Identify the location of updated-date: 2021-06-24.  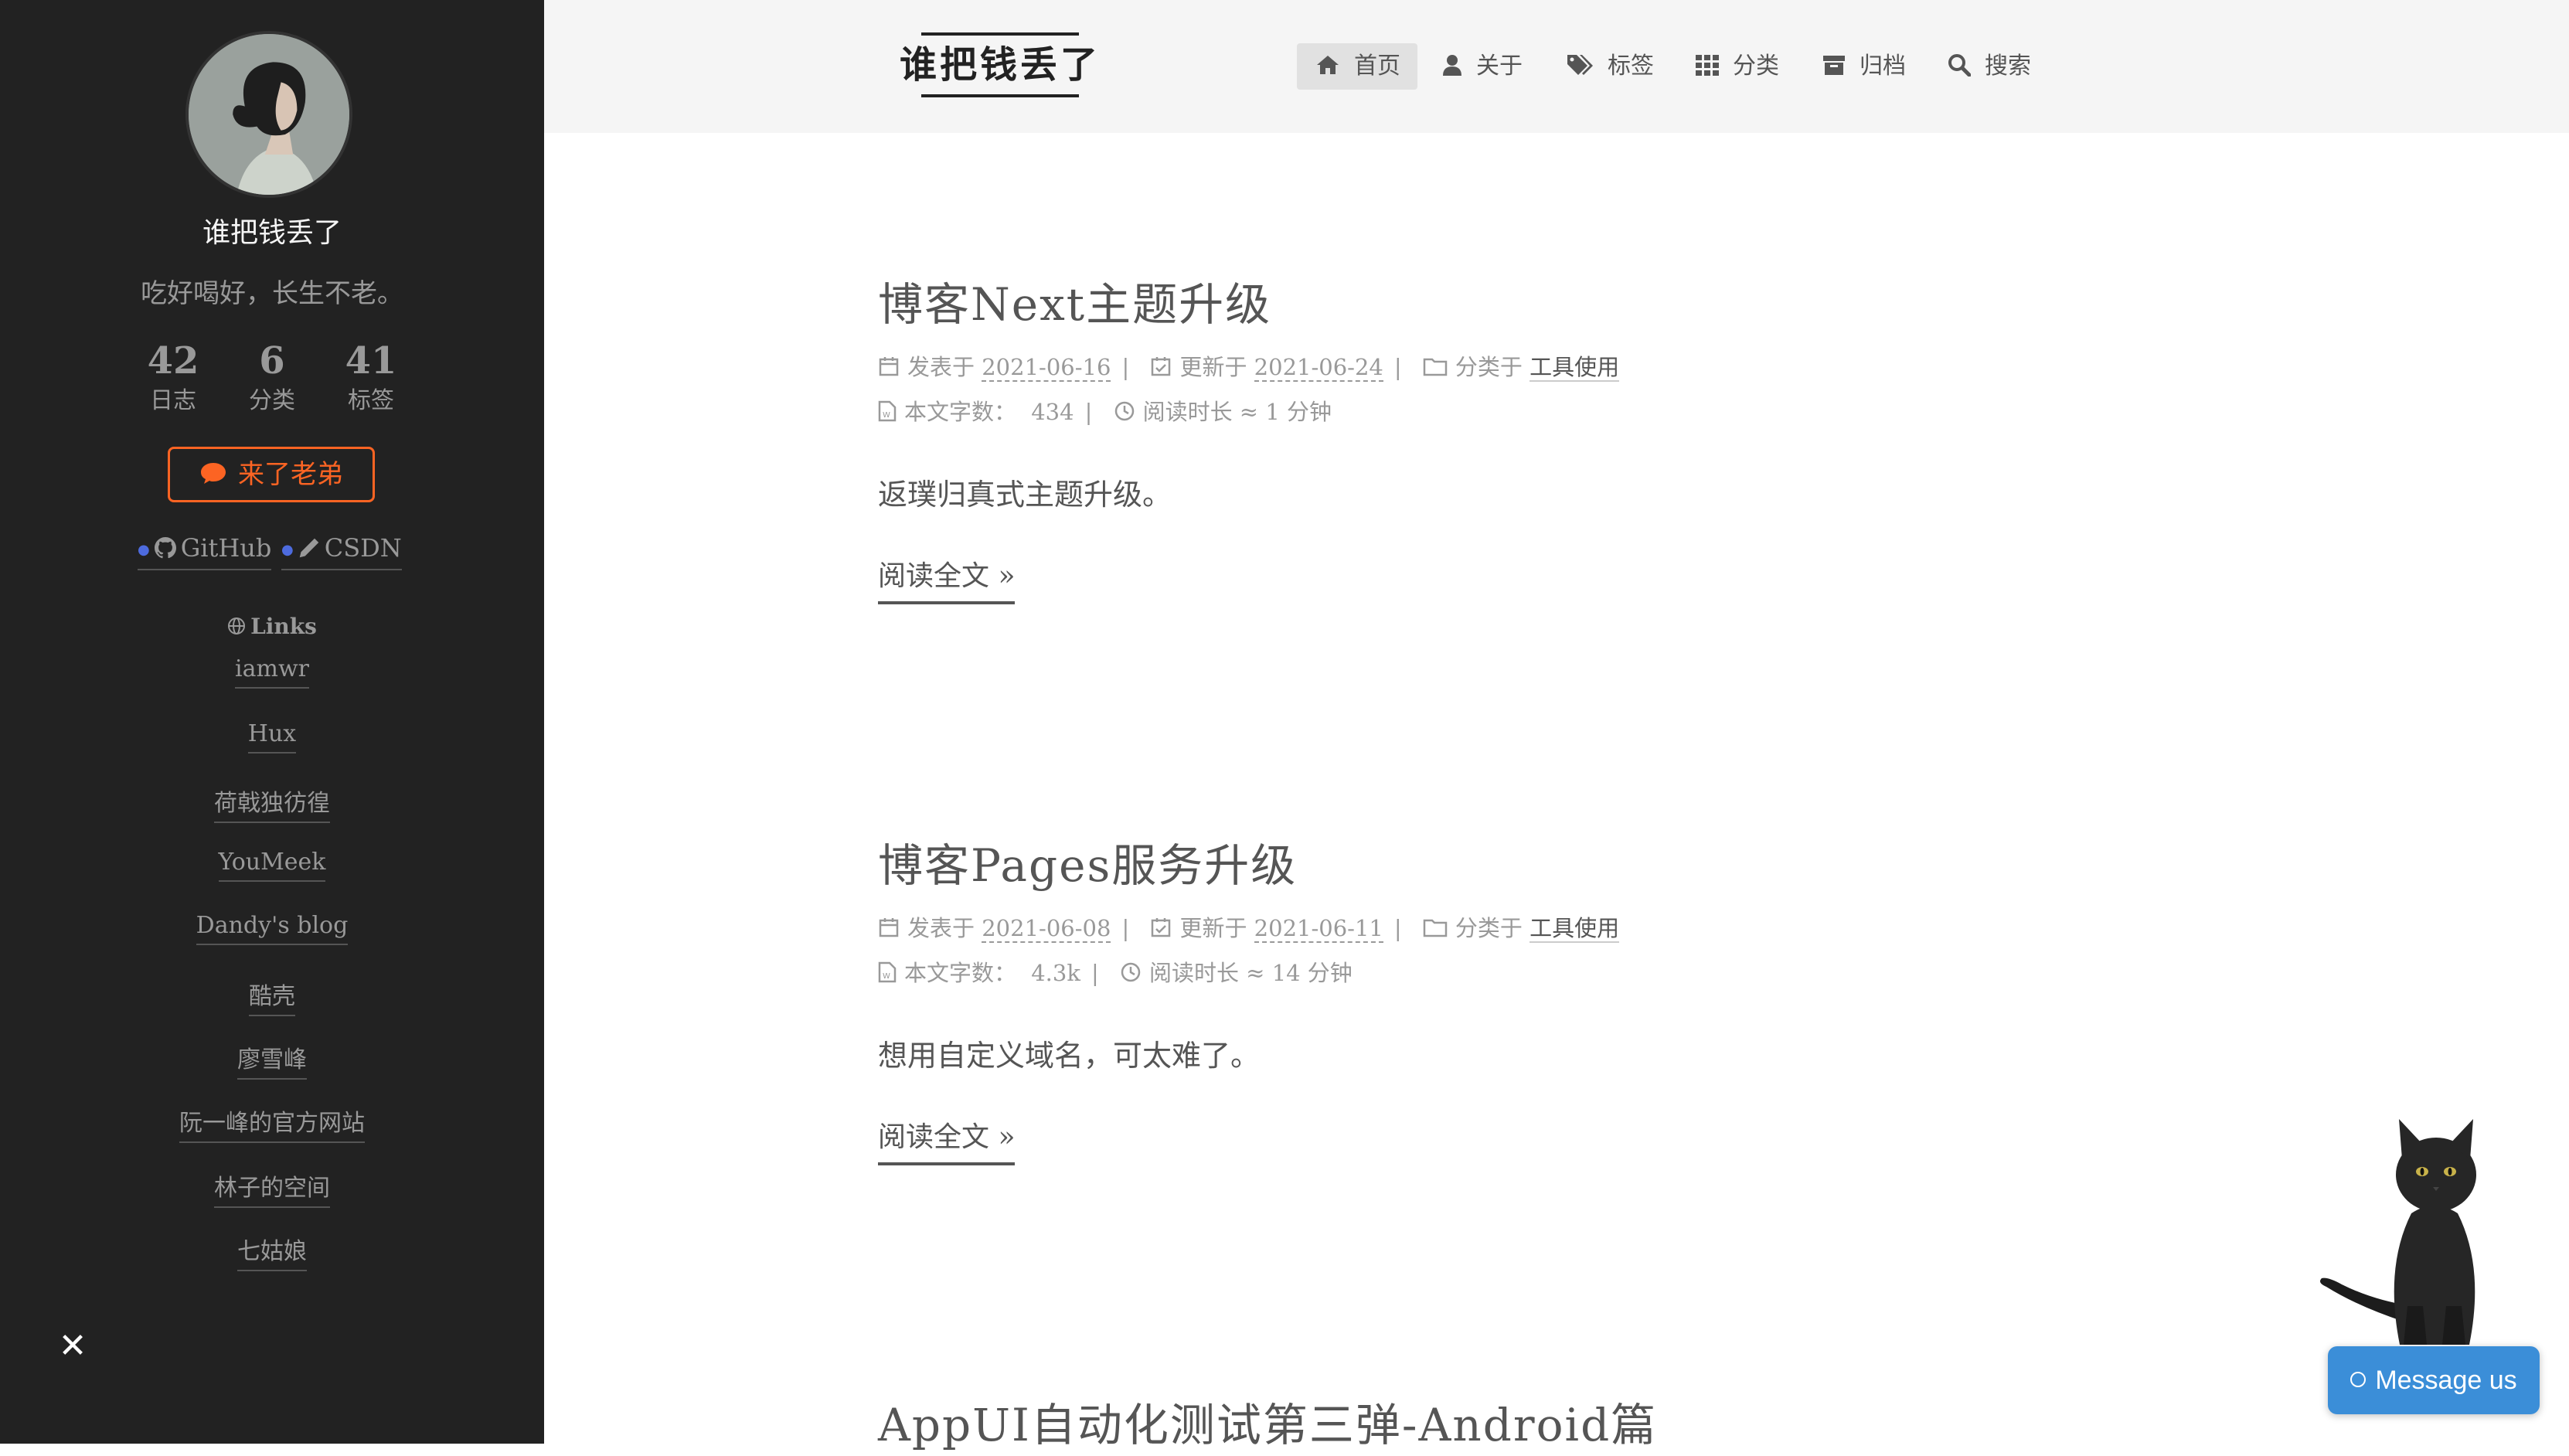
(1318, 368).